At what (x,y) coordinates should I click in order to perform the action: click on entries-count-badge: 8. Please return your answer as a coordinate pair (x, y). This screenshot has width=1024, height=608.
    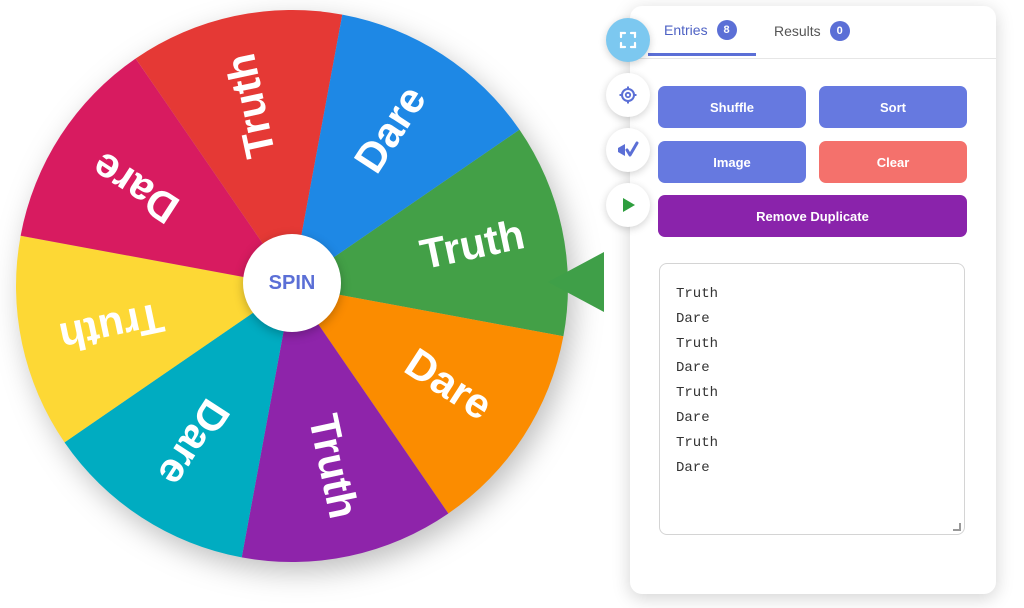
    Looking at the image, I should click on (726, 29).